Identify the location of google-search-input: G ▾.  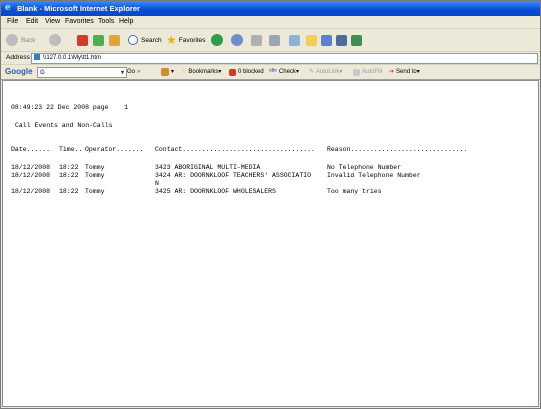
(82, 72).